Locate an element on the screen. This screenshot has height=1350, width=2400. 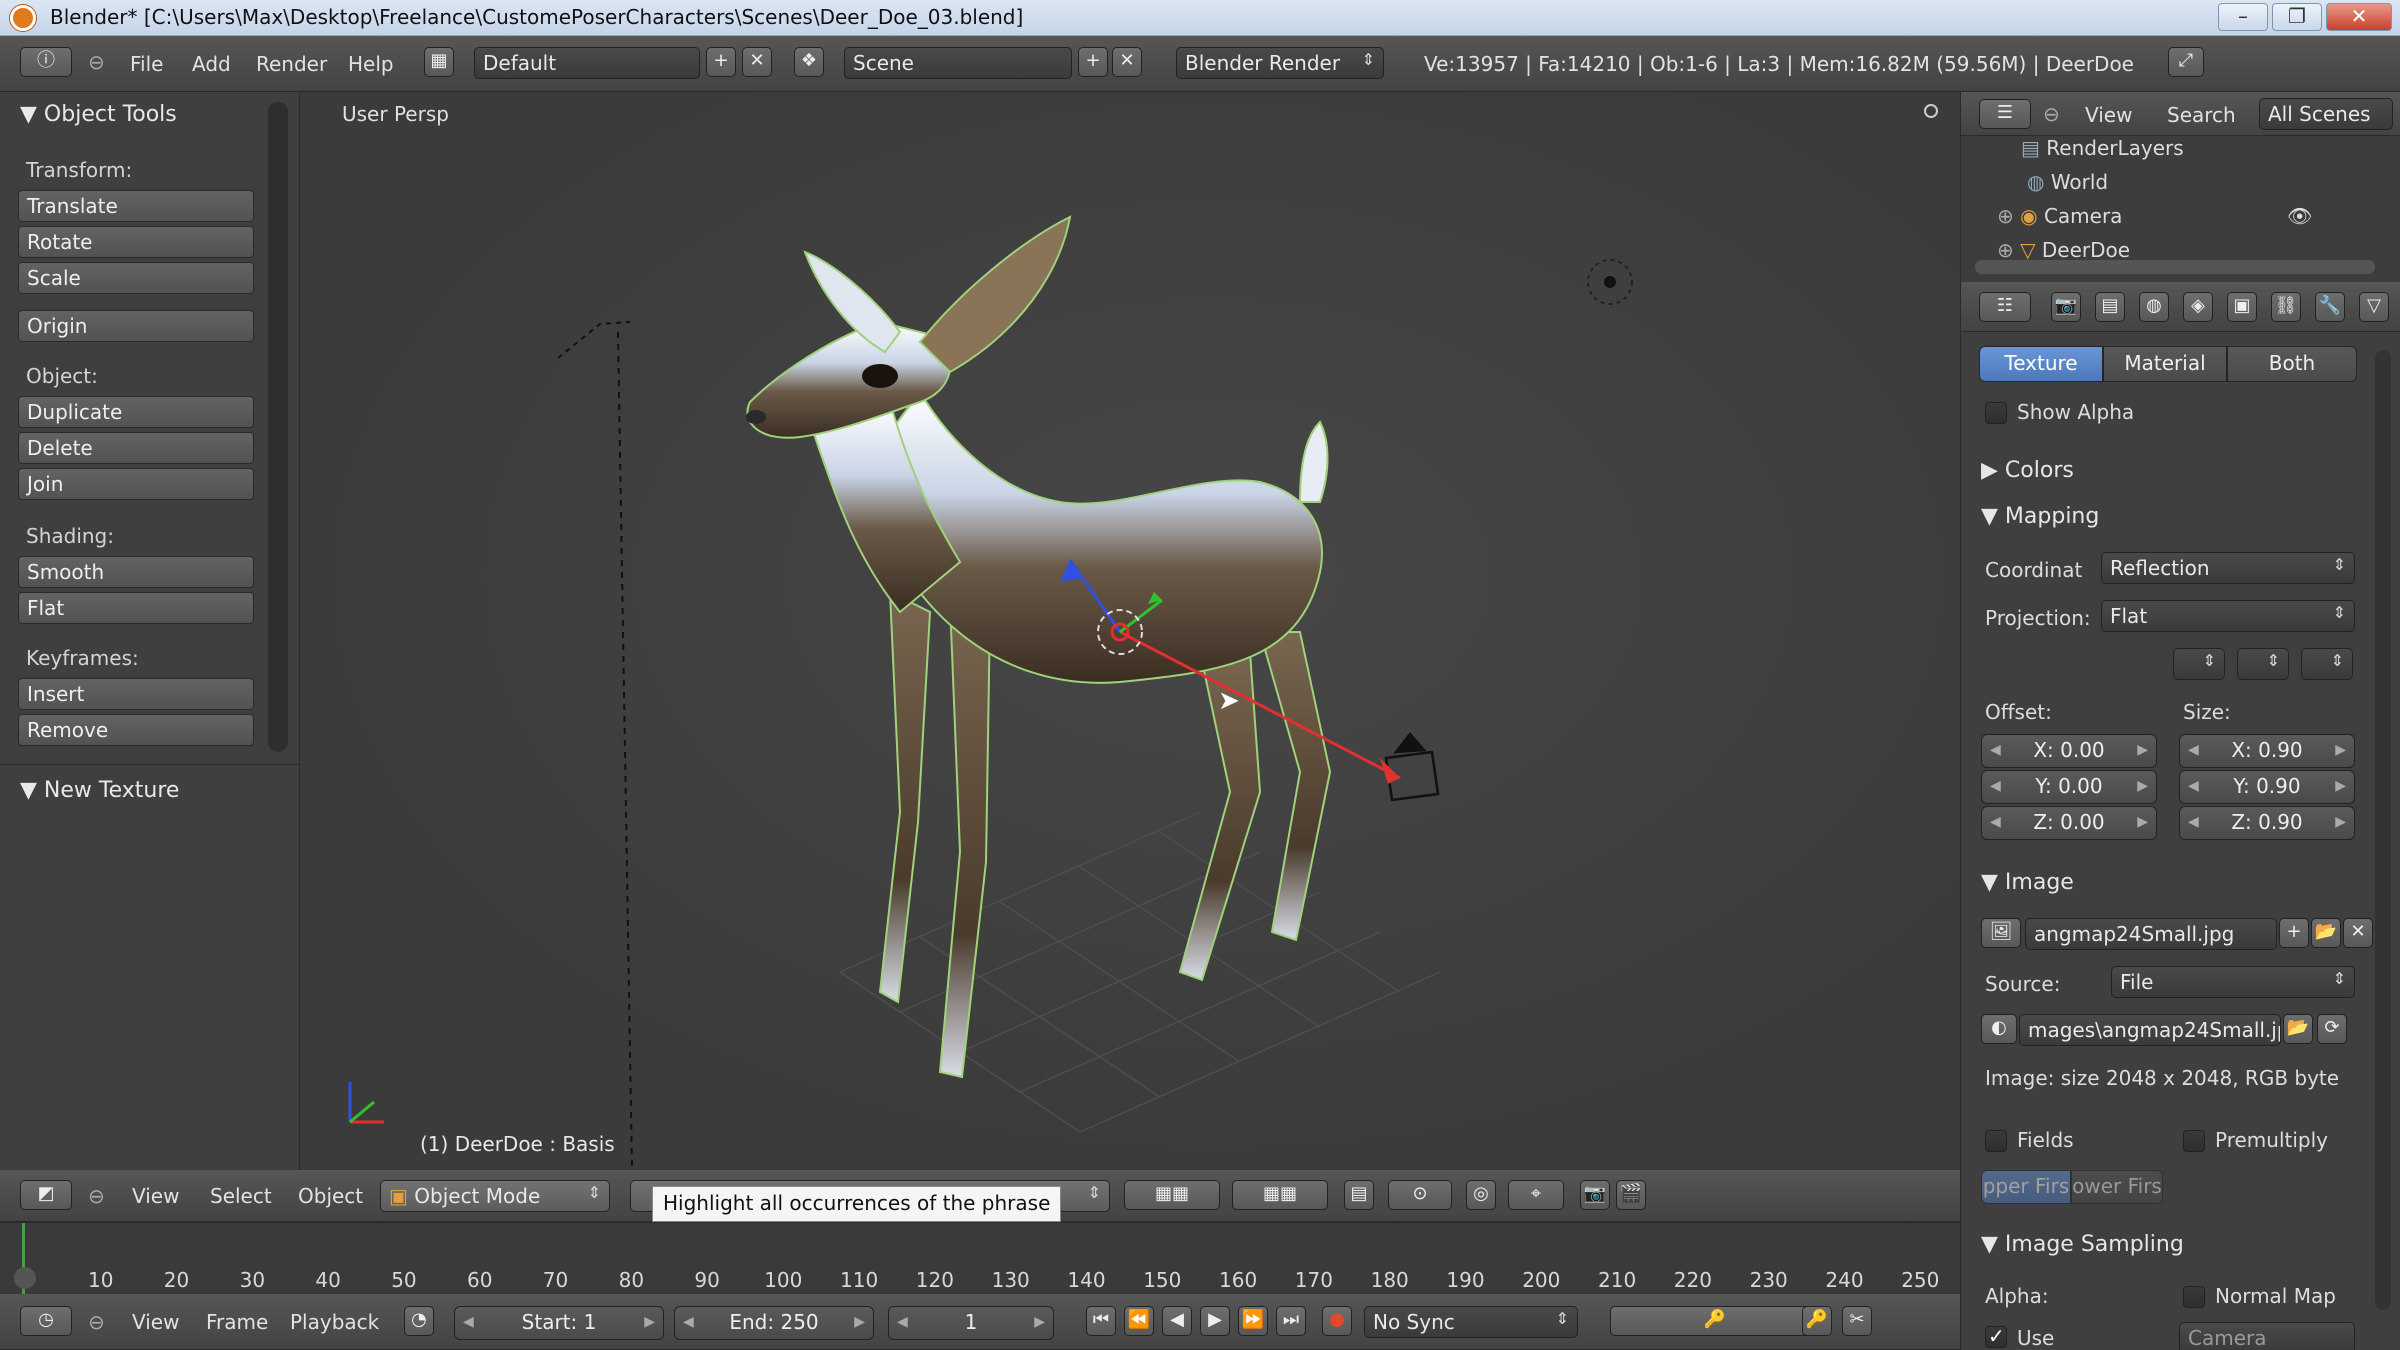
open-image-icon: 📂 is located at coordinates (2326, 933).